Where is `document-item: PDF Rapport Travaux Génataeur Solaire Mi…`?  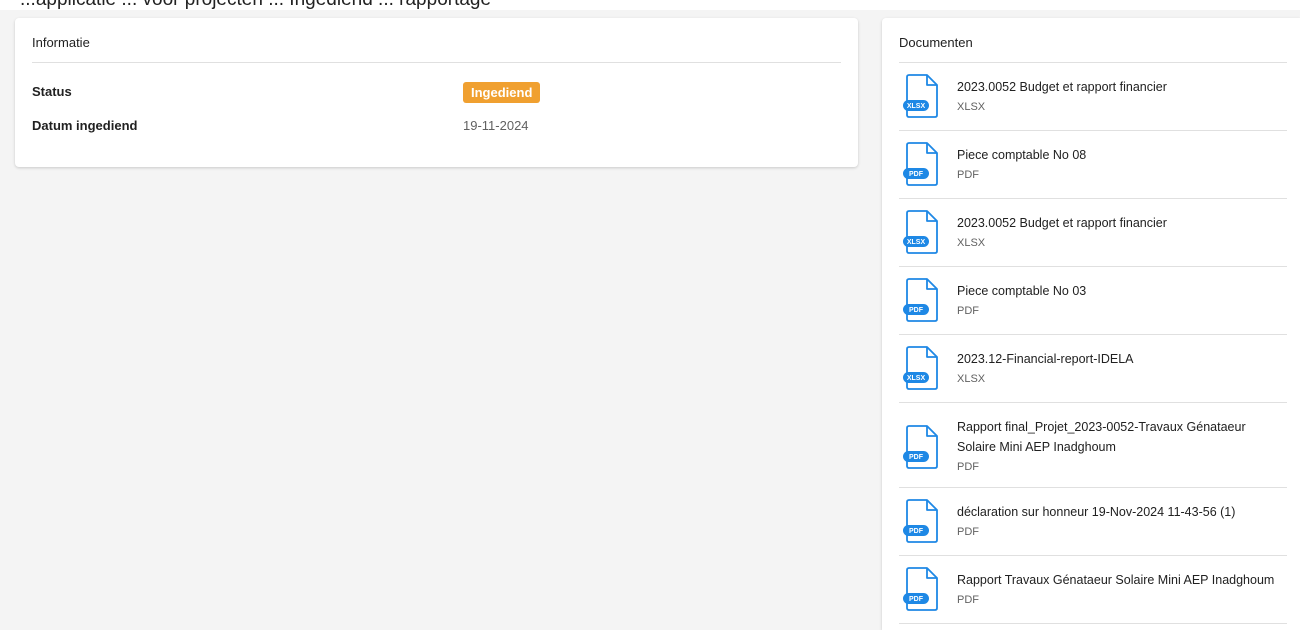 document-item: PDF Rapport Travaux Génataeur Solaire Mi… is located at coordinates (1093, 590).